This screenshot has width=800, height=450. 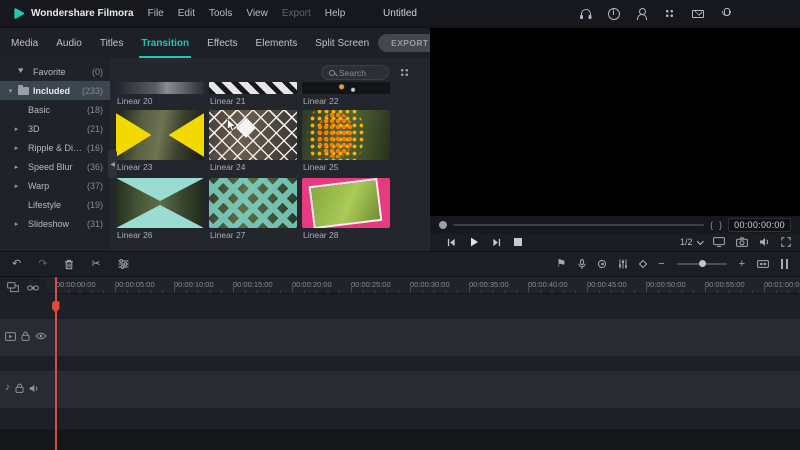 I want to click on transition-label: Linear 20, so click(x=135, y=101).